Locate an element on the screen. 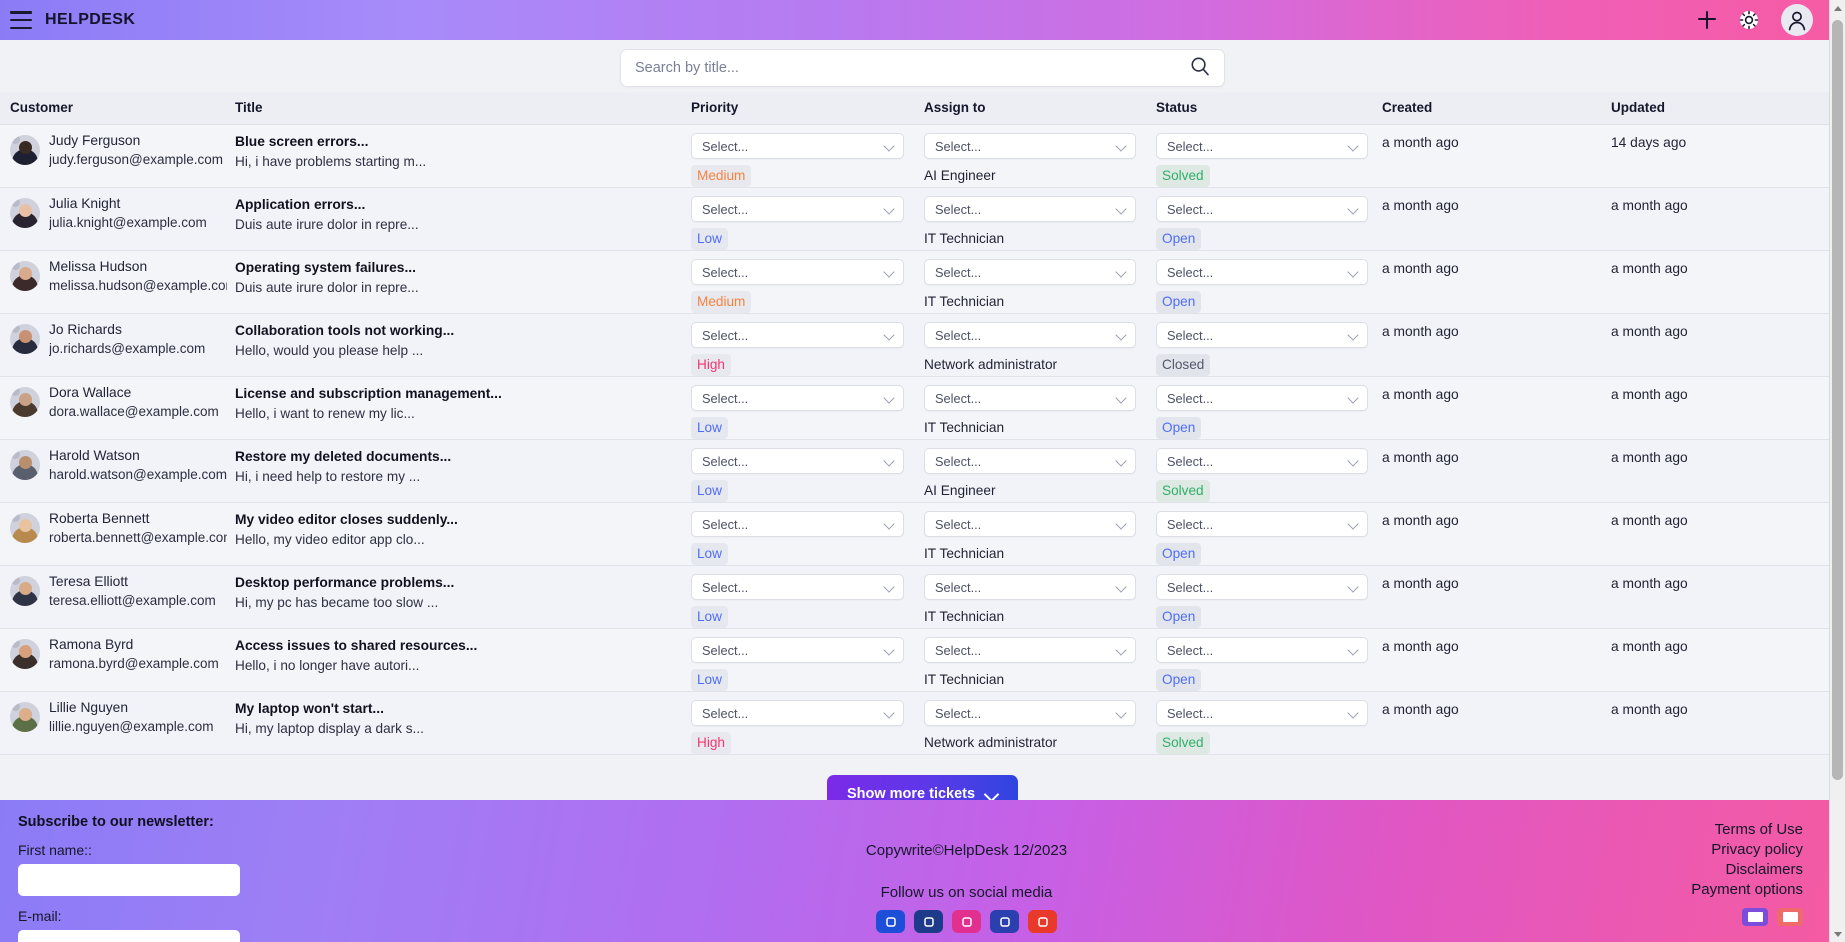  plus-icon is located at coordinates (1707, 20).